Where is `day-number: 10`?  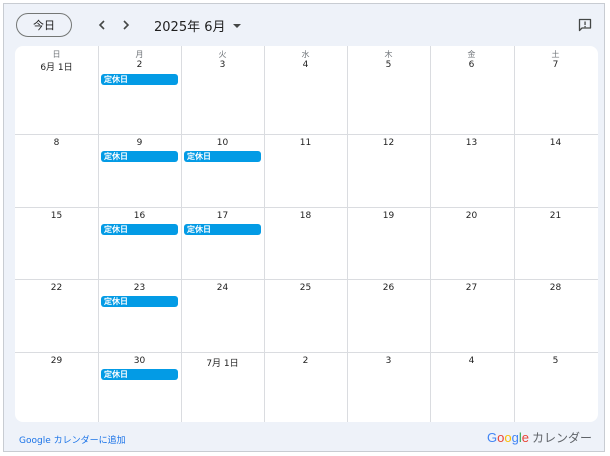
day-number: 10 is located at coordinates (222, 143).